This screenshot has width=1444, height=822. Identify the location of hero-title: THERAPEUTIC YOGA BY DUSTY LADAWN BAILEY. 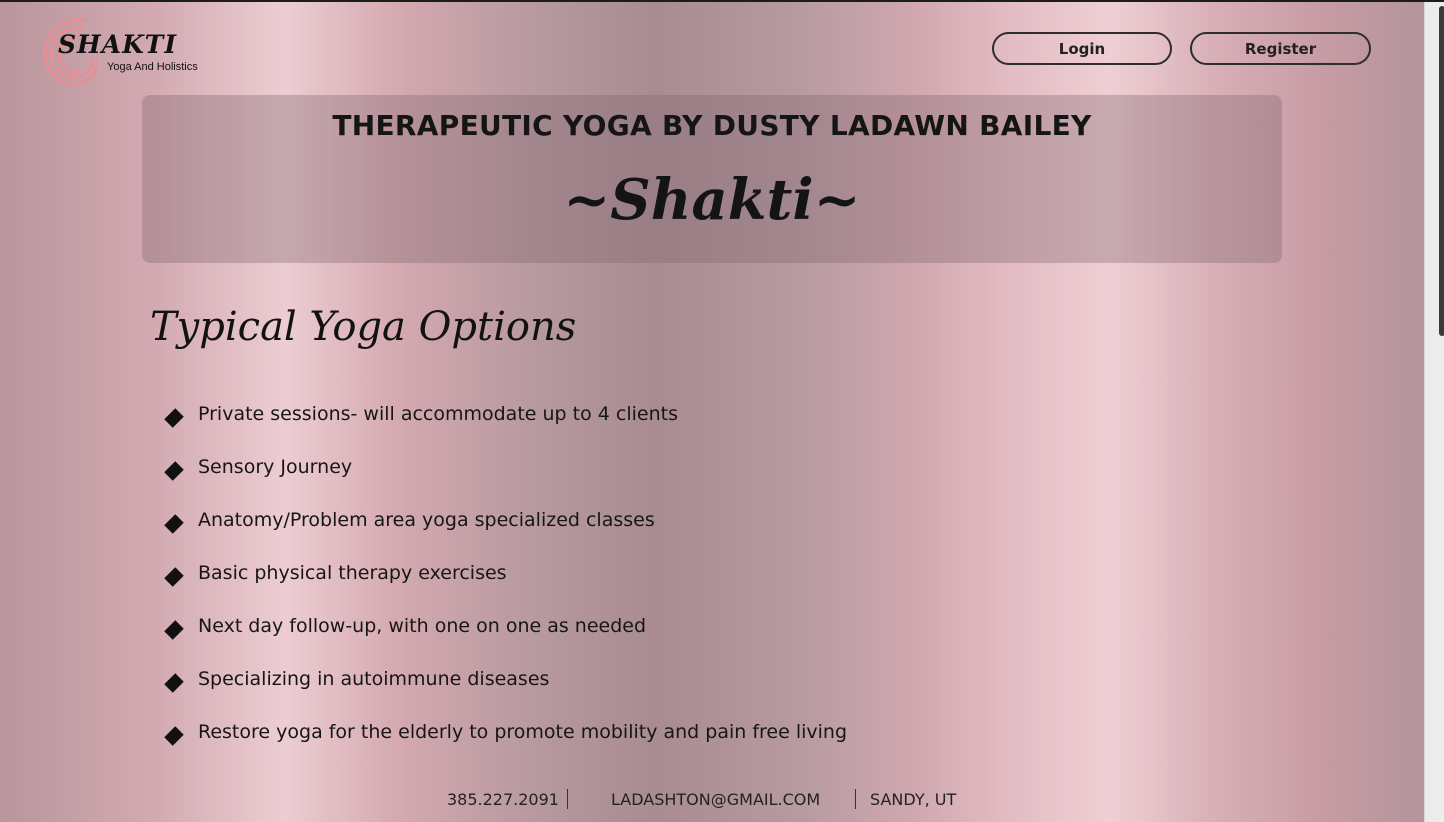
(712, 125).